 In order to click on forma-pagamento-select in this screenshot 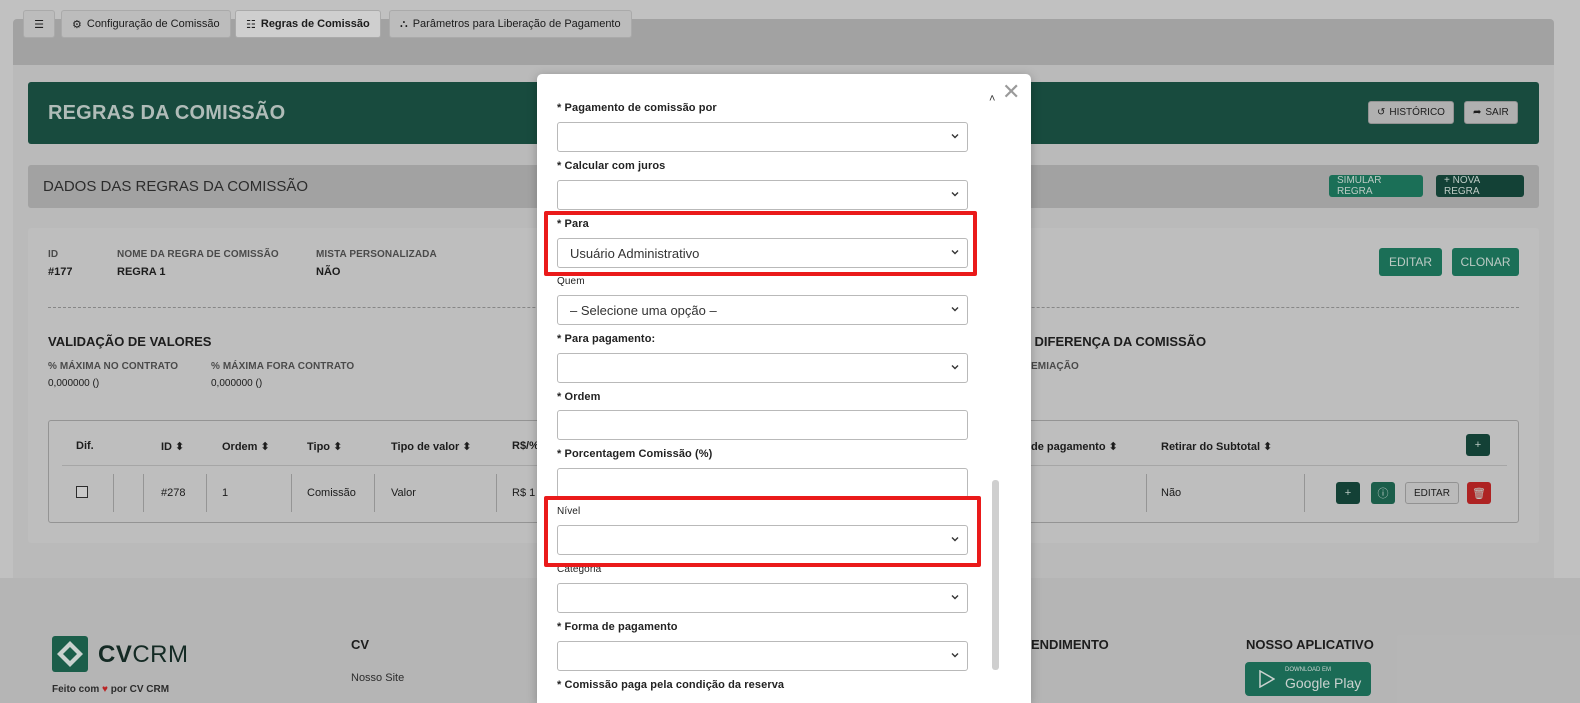, I will do `click(762, 656)`.